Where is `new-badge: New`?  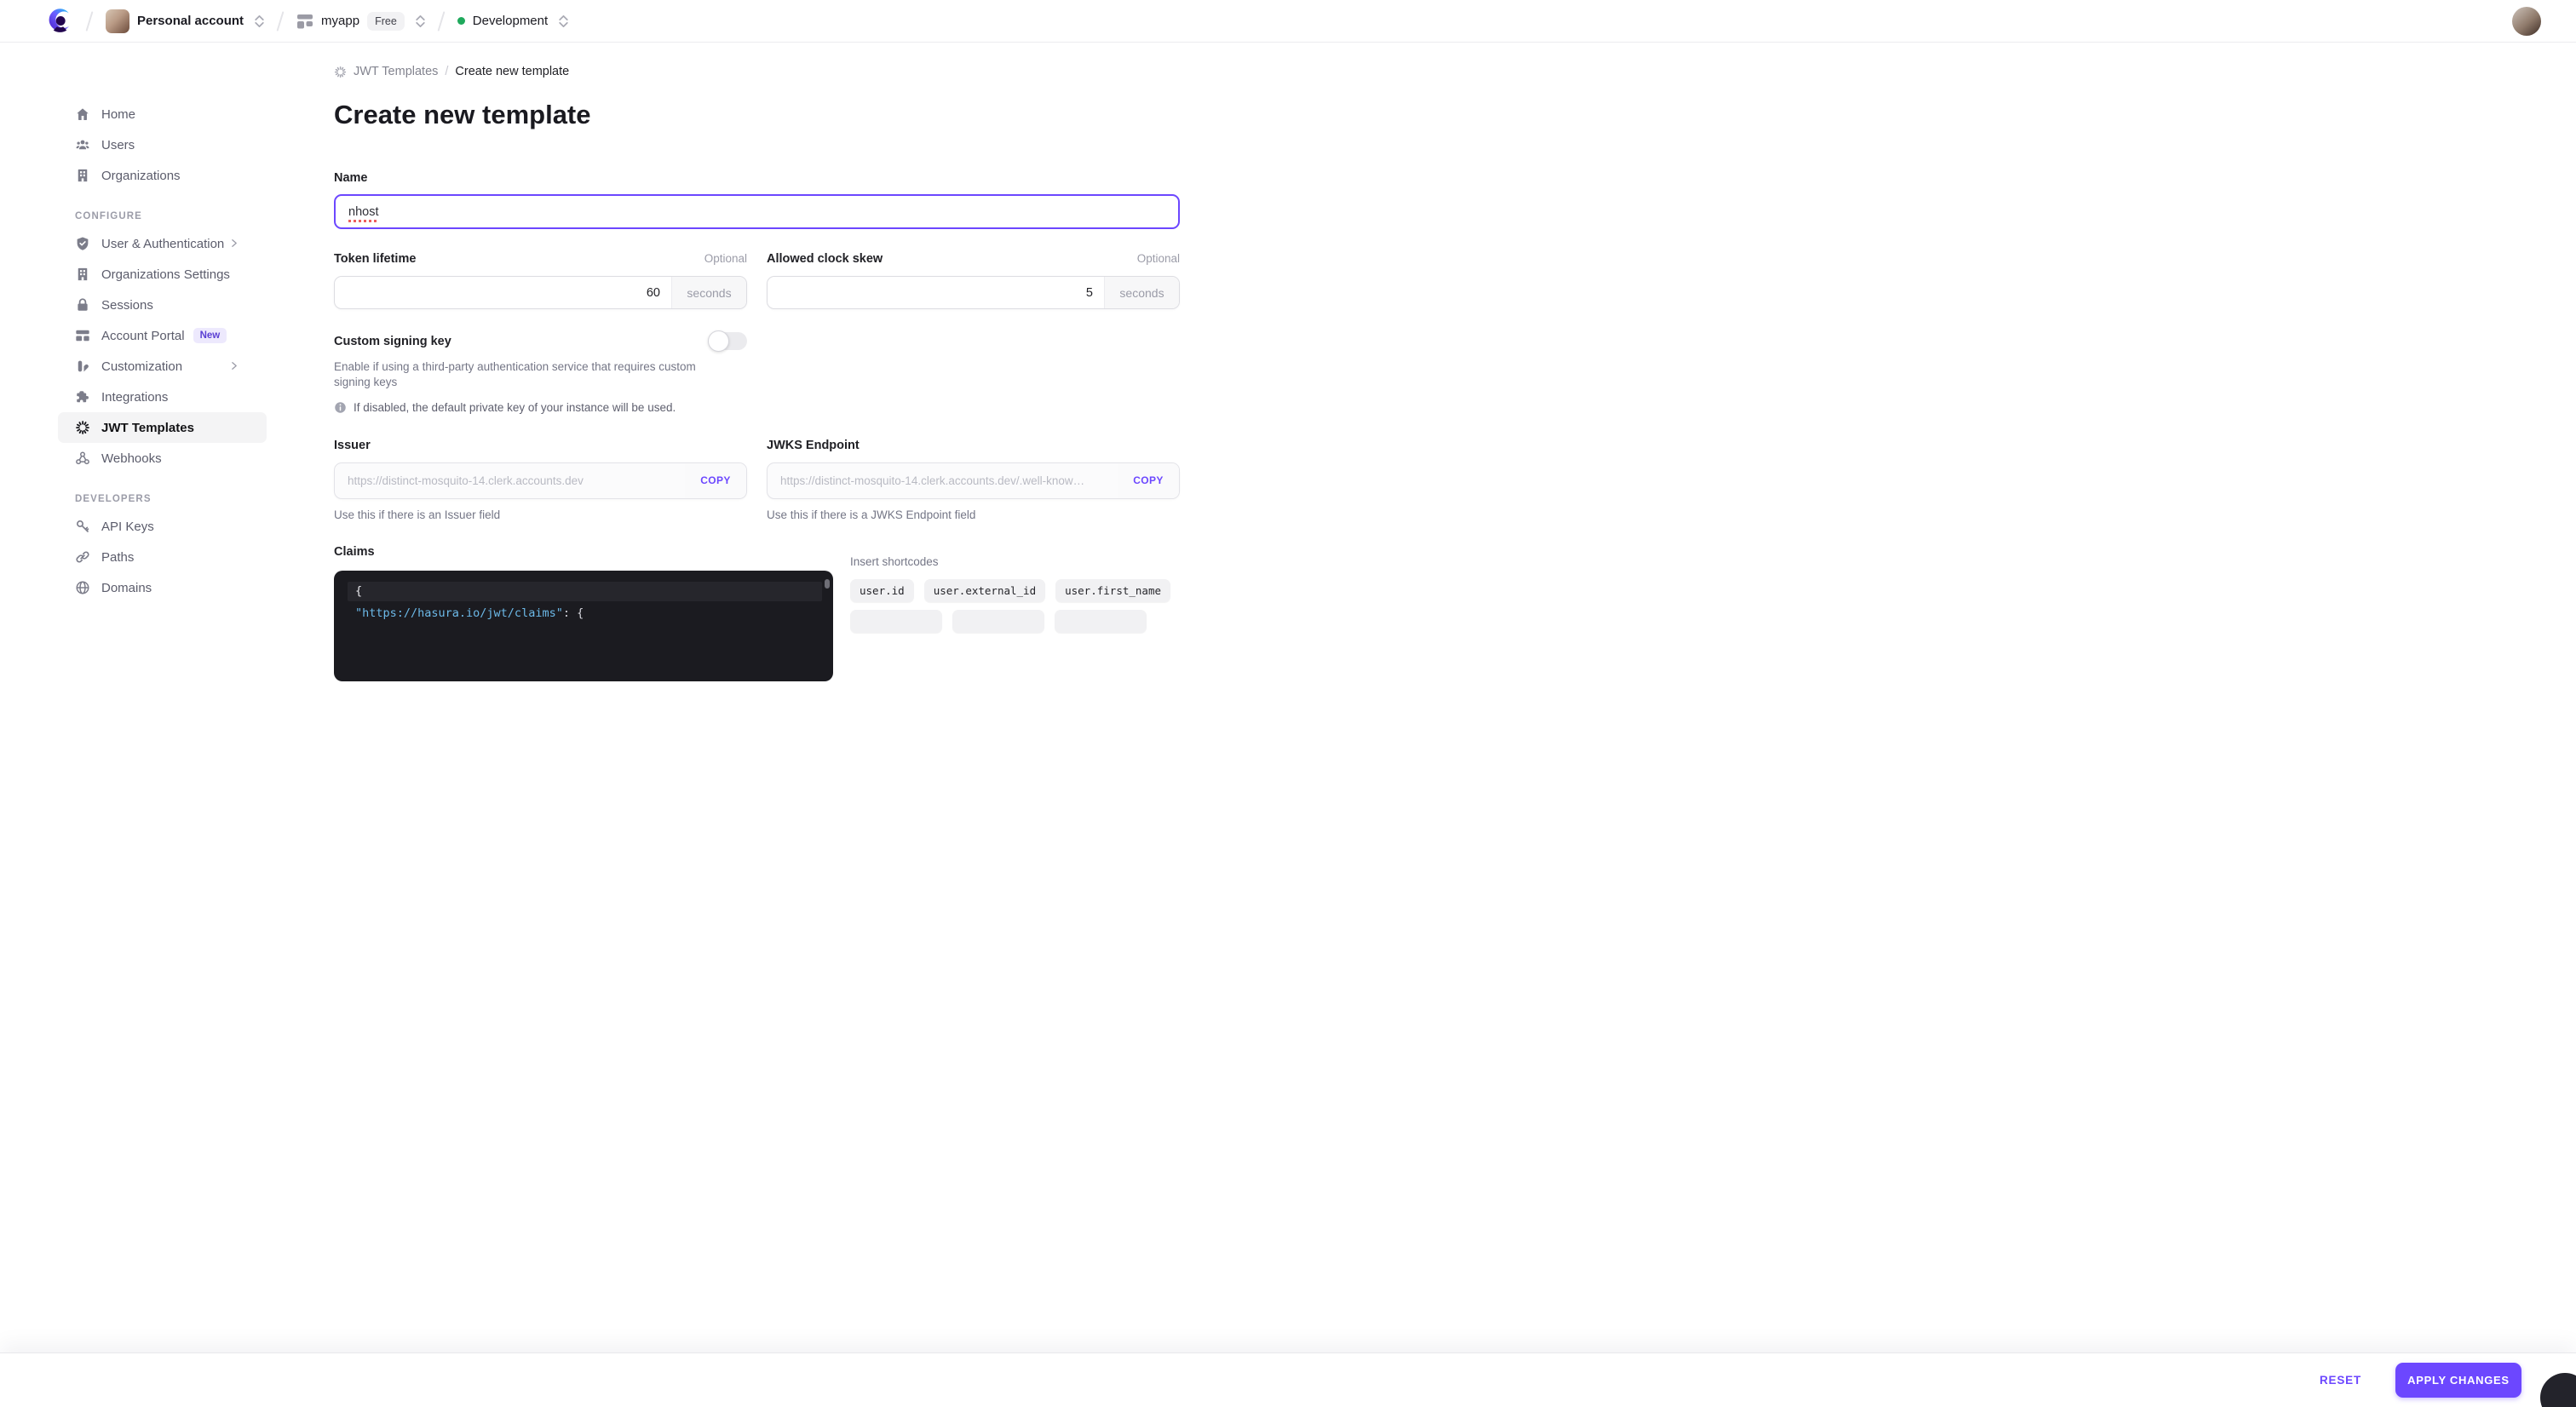 new-badge: New is located at coordinates (210, 335).